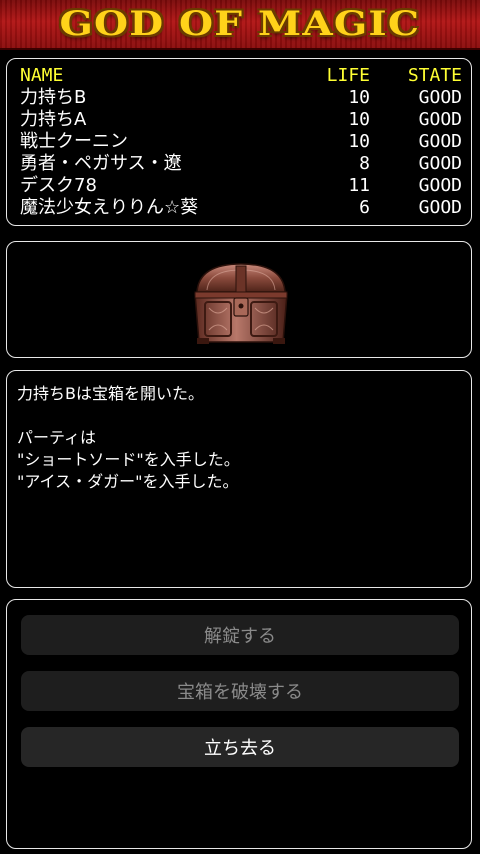  What do you see at coordinates (74, 141) in the screenshot?
I see `member-name: 戦士クーニン` at bounding box center [74, 141].